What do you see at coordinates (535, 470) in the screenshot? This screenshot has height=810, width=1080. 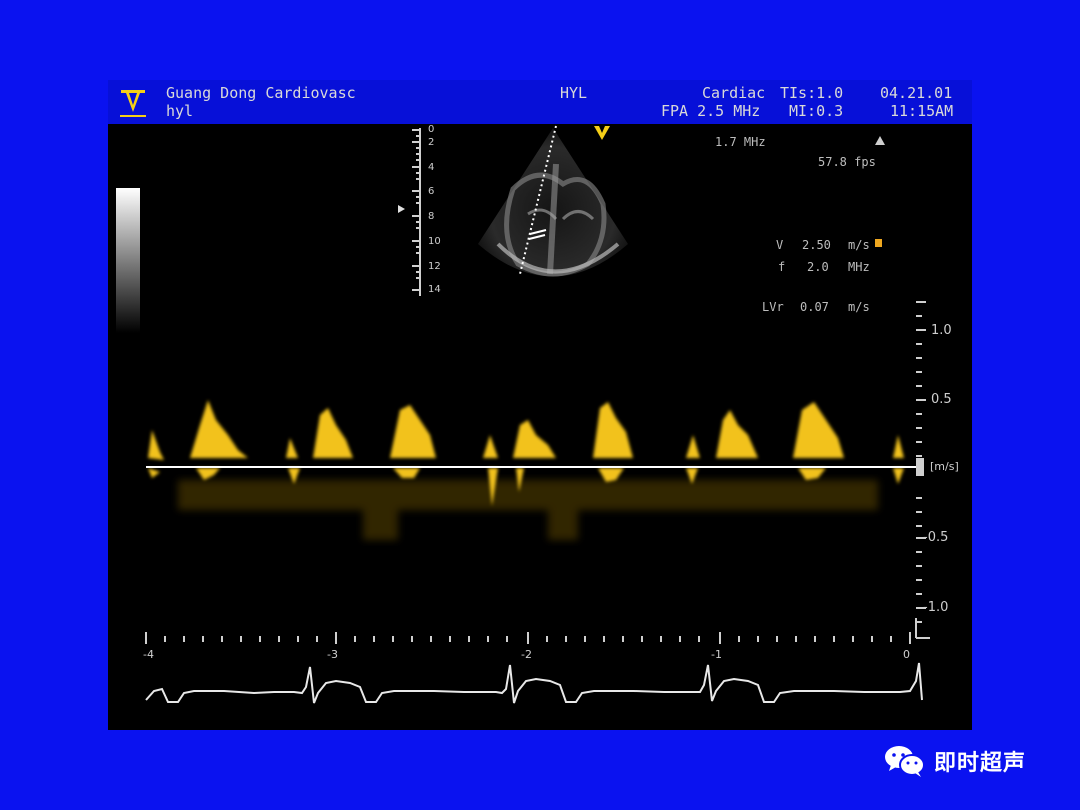 I see `doppler-spectrum` at bounding box center [535, 470].